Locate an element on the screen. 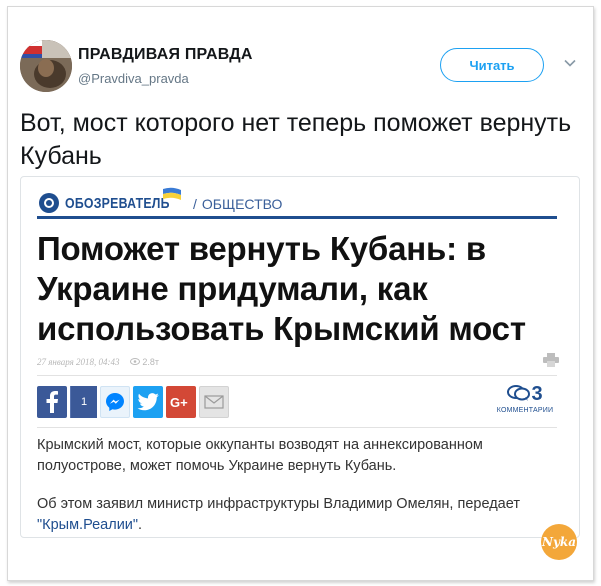  svg-text: G+ is located at coordinates (179, 402).